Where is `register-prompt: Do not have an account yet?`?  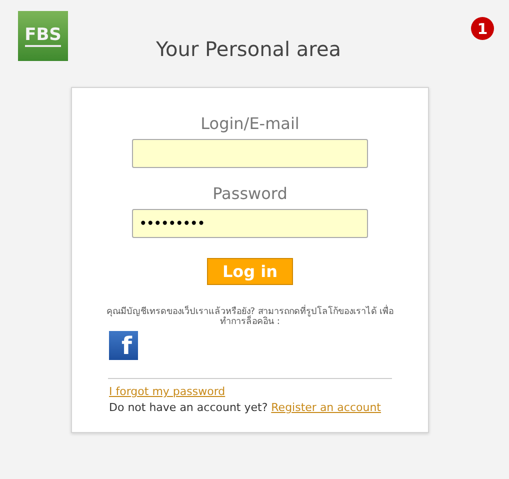 register-prompt: Do not have an account yet? is located at coordinates (188, 407).